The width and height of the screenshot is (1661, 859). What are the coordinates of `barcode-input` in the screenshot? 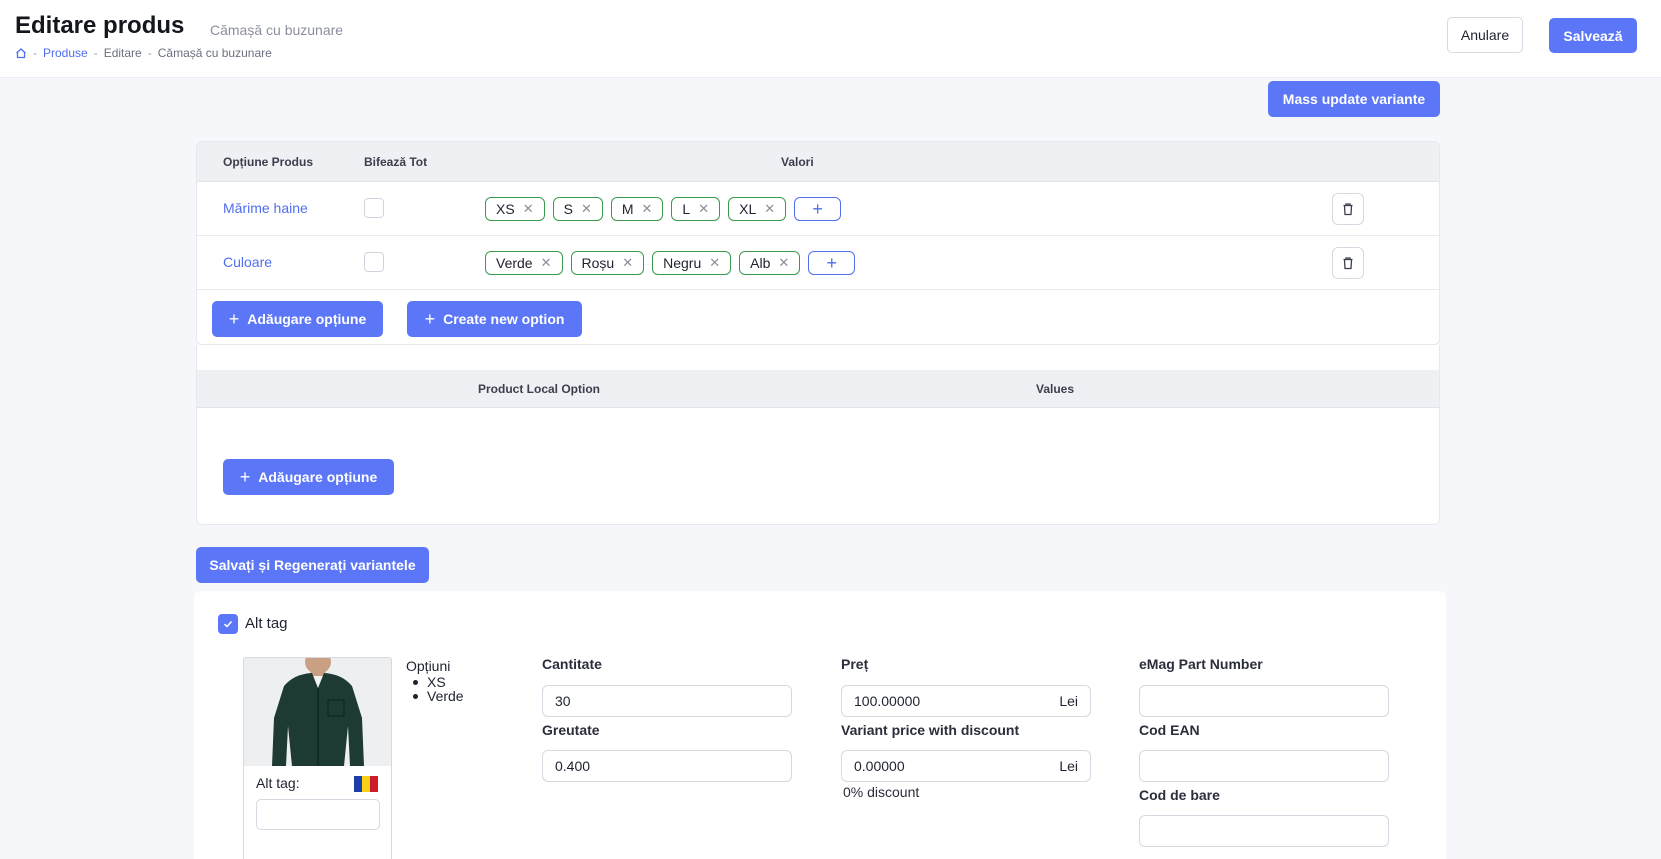 It's located at (1264, 831).